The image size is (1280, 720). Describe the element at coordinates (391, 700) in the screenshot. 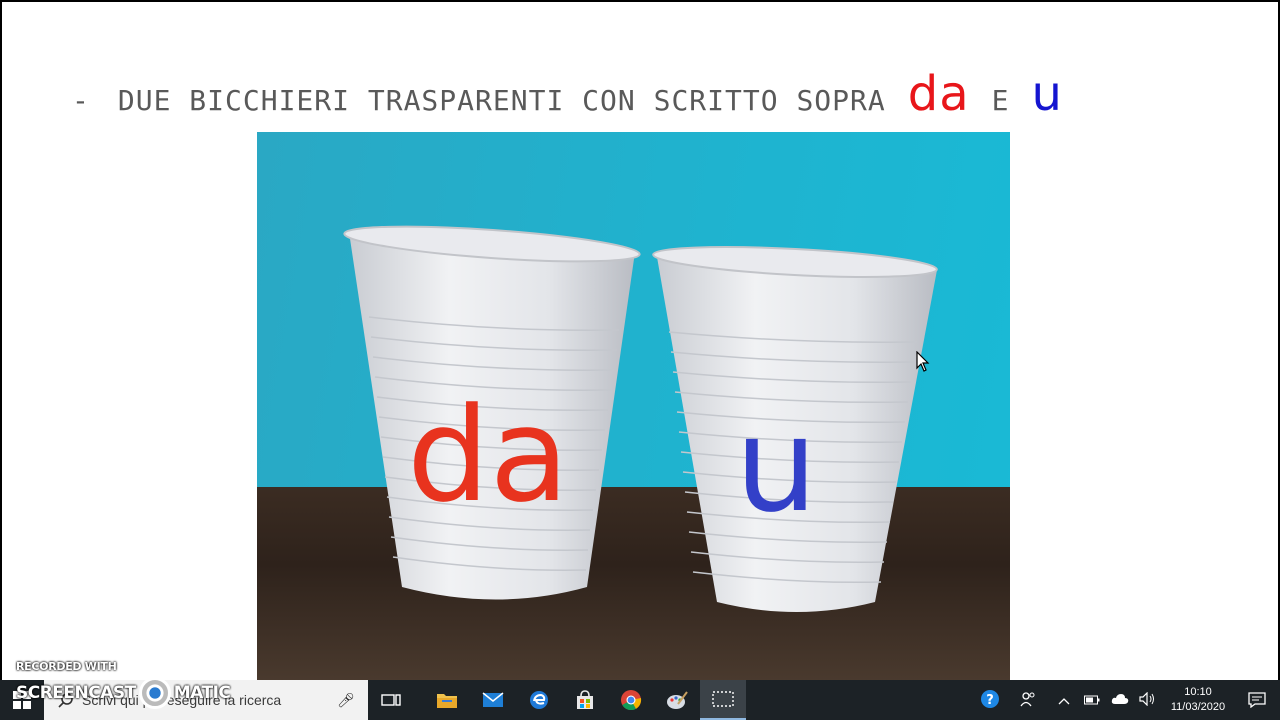

I see `task-view-icon` at that location.